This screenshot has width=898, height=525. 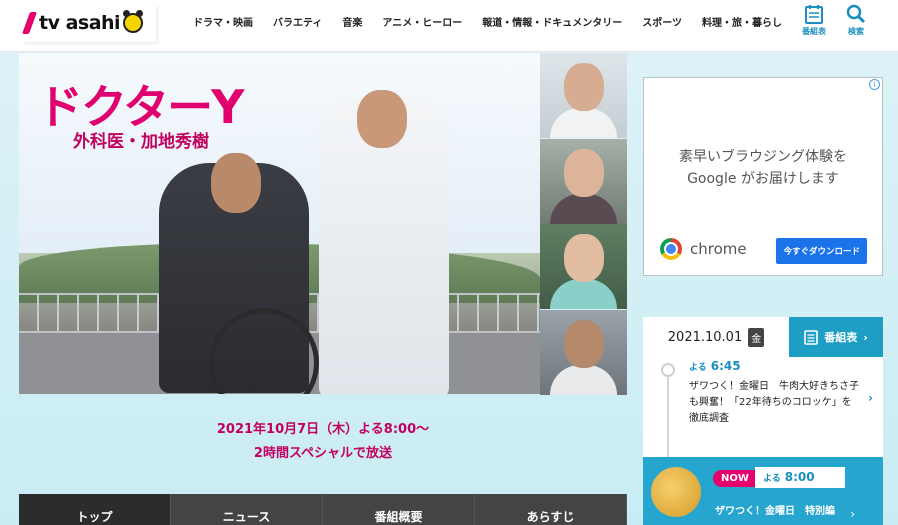 I want to click on search-header-button: 検索, so click(x=856, y=22).